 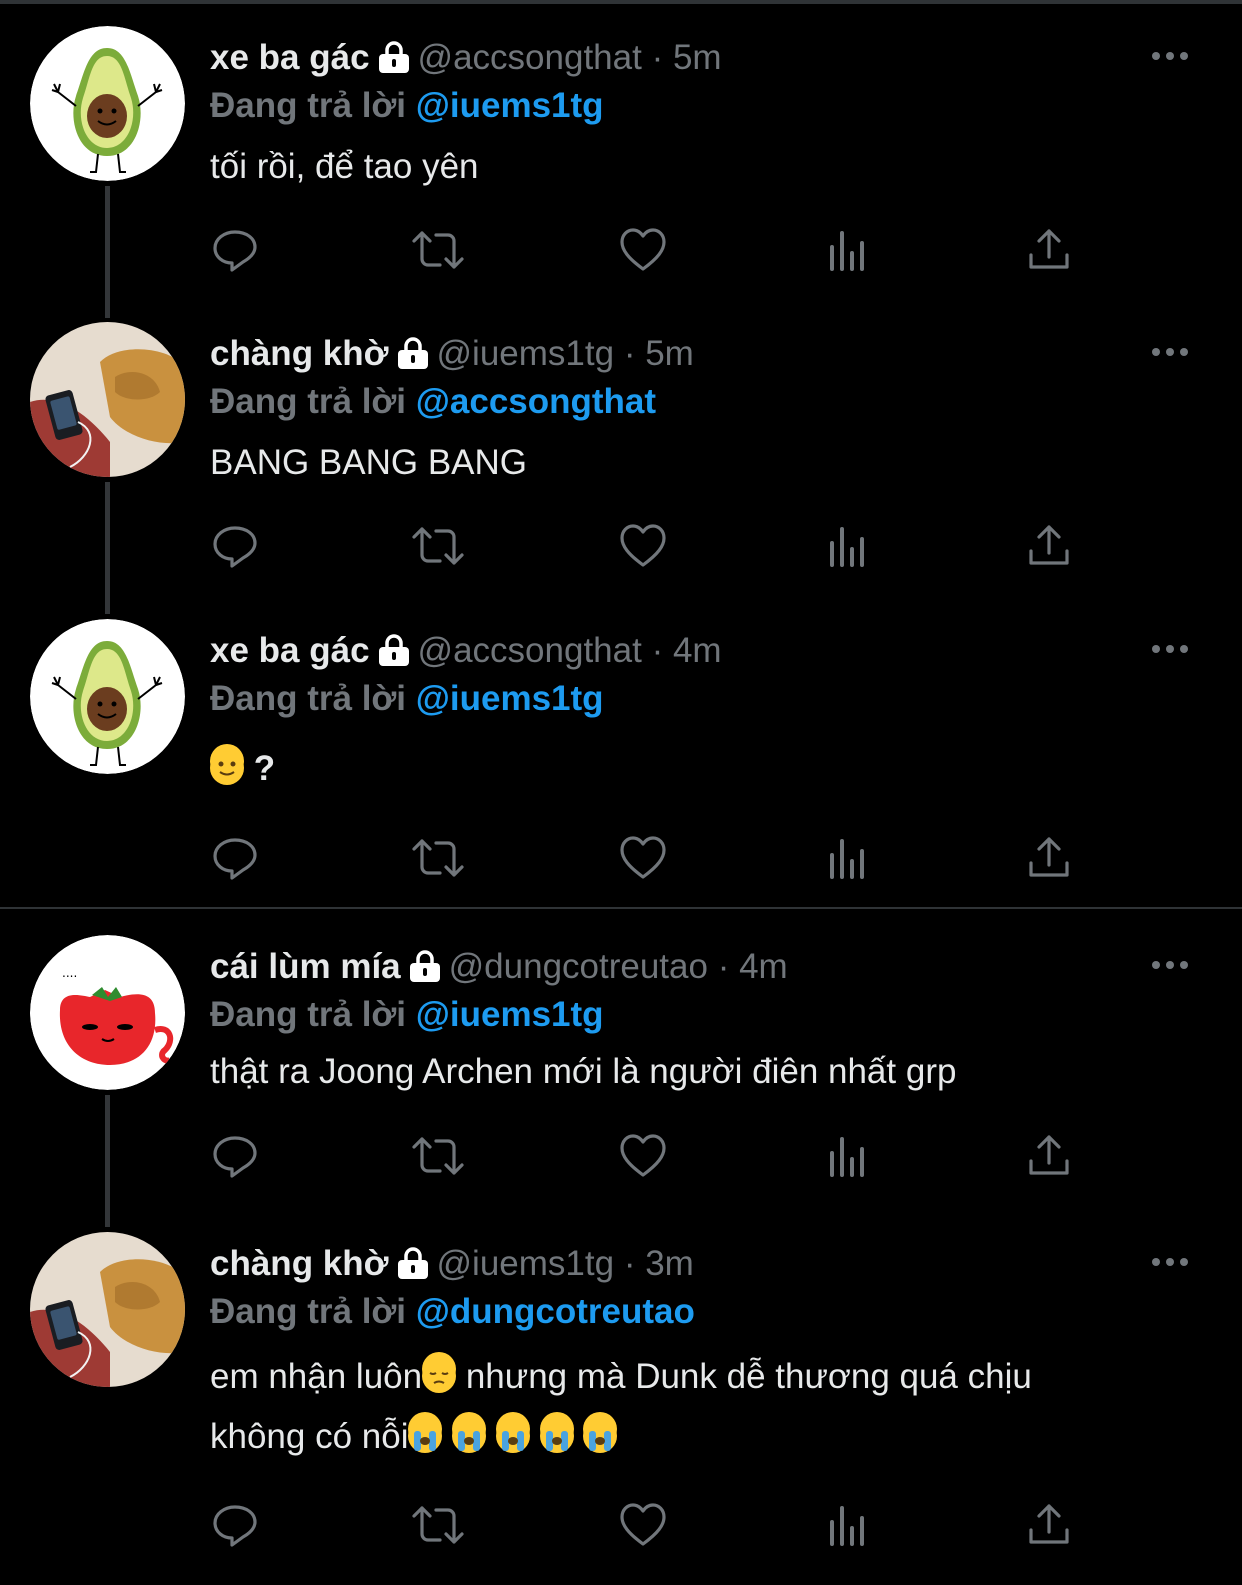 I want to click on reply-context: Đang trả lời @accsongthat, so click(x=433, y=402).